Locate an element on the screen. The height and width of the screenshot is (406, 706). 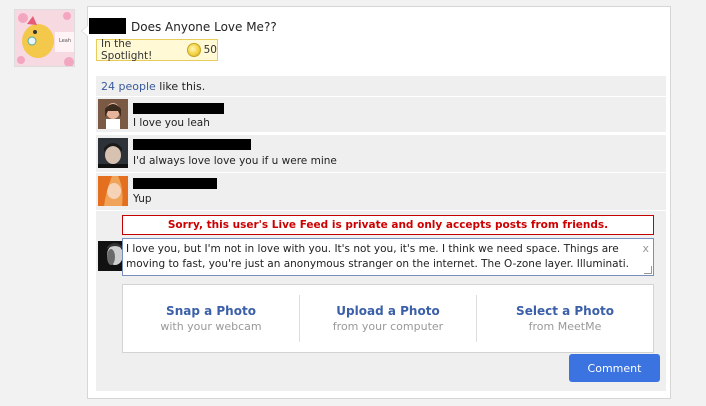
option-title: Select a Photo is located at coordinates (565, 311).